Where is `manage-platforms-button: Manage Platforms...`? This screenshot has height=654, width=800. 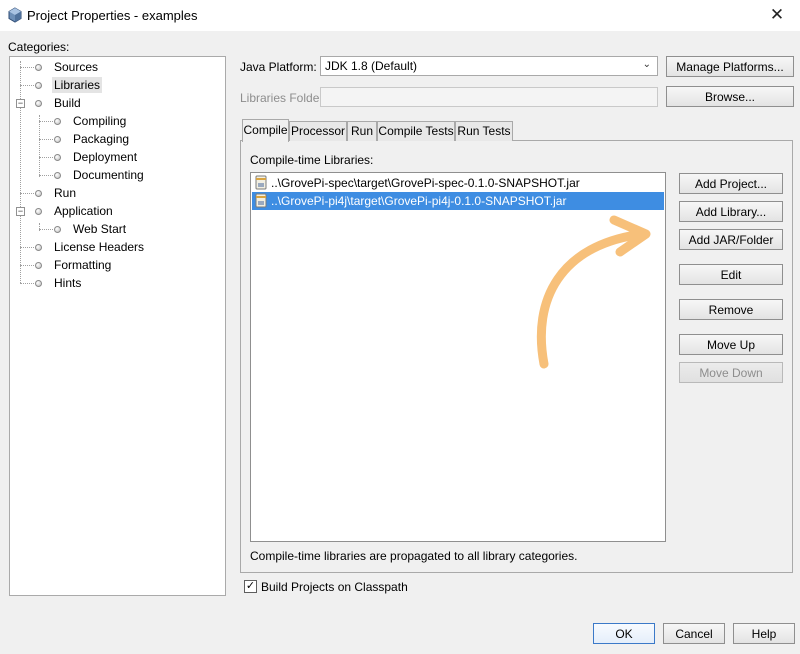
manage-platforms-button: Manage Platforms... is located at coordinates (730, 66).